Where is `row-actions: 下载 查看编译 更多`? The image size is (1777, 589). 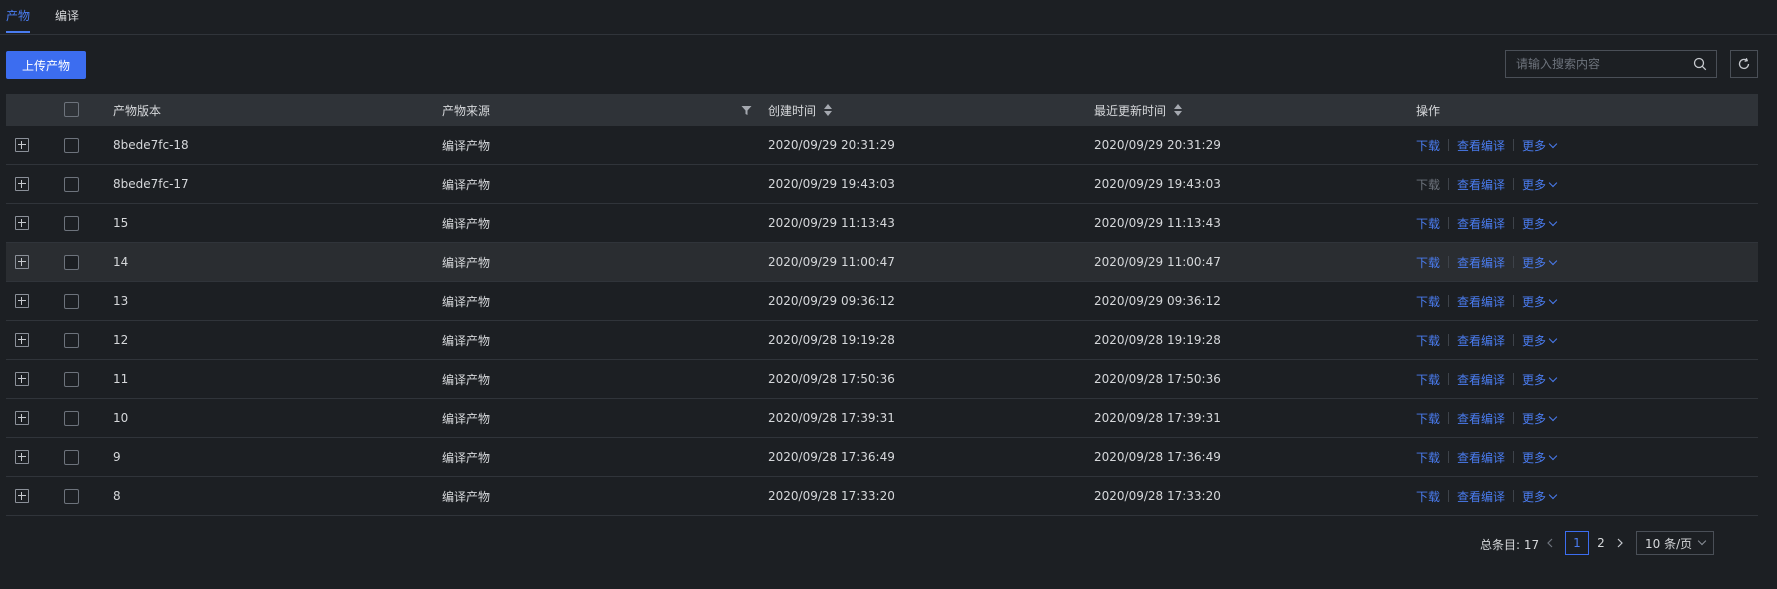
row-actions: 下载 查看编译 更多 is located at coordinates (1487, 340).